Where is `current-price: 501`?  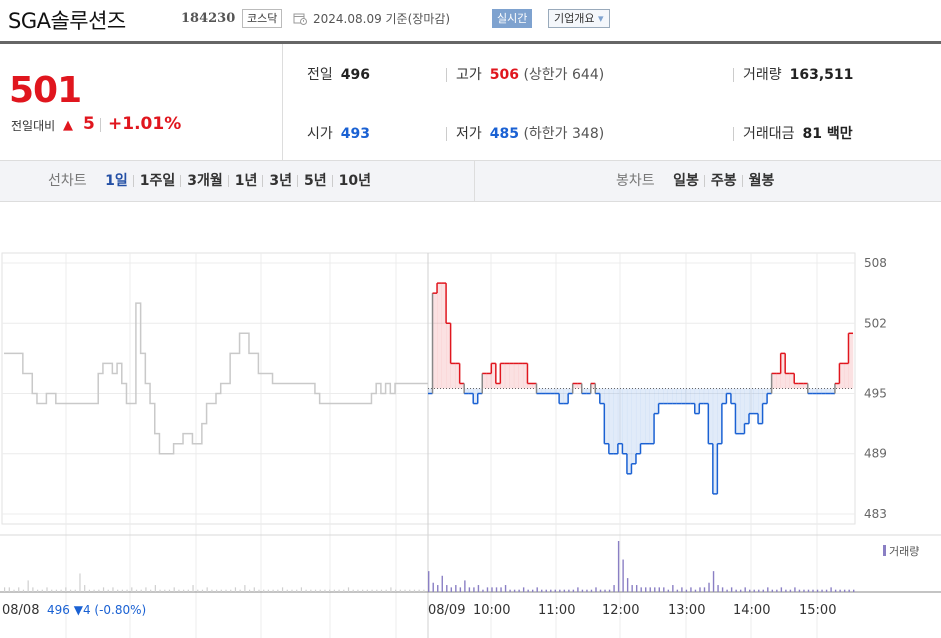 current-price: 501 is located at coordinates (45, 90).